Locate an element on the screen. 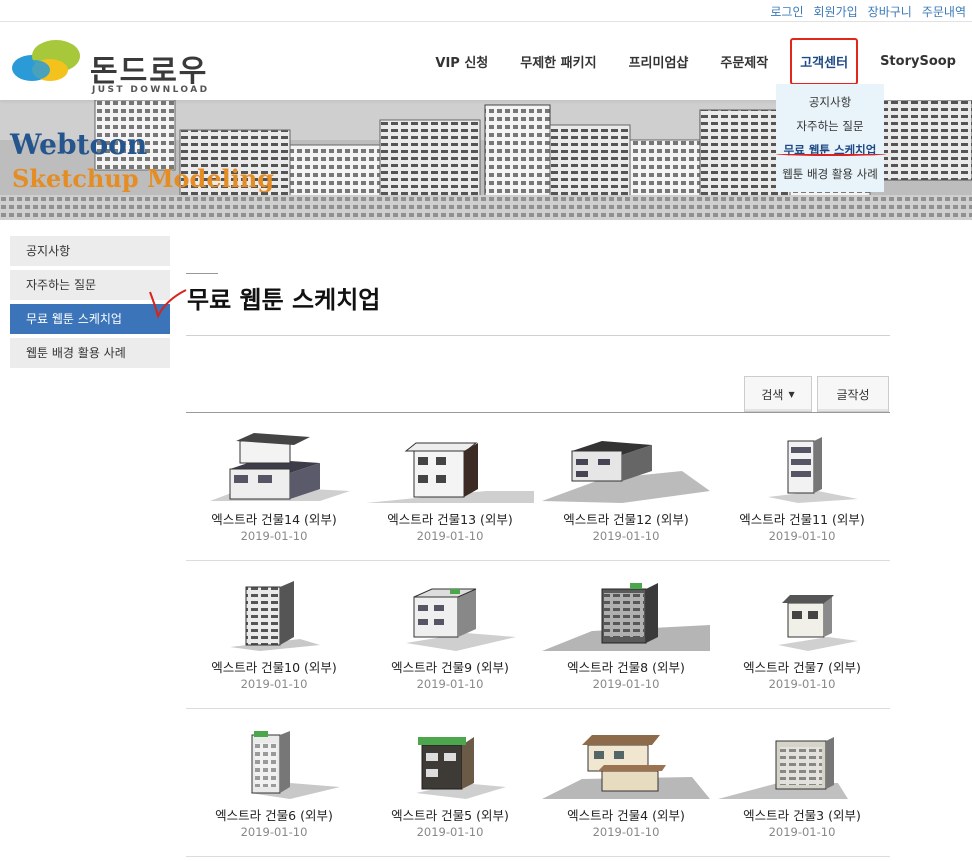 This screenshot has width=972, height=861. item-title: 엑스트라 건물4 (외부) is located at coordinates (626, 814).